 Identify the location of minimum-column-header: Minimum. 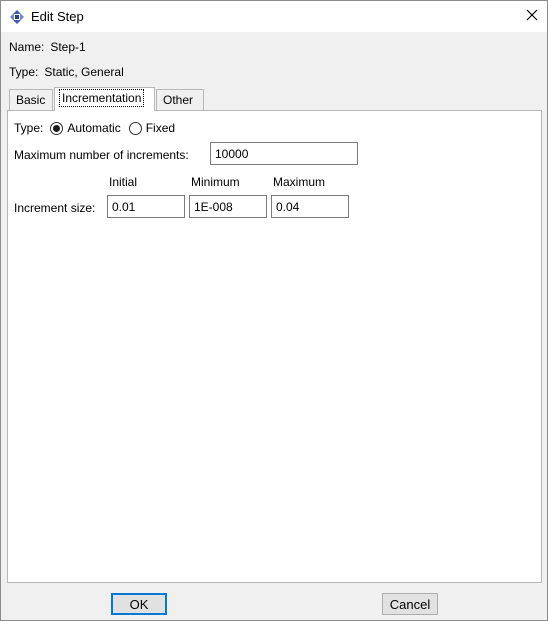
(215, 182).